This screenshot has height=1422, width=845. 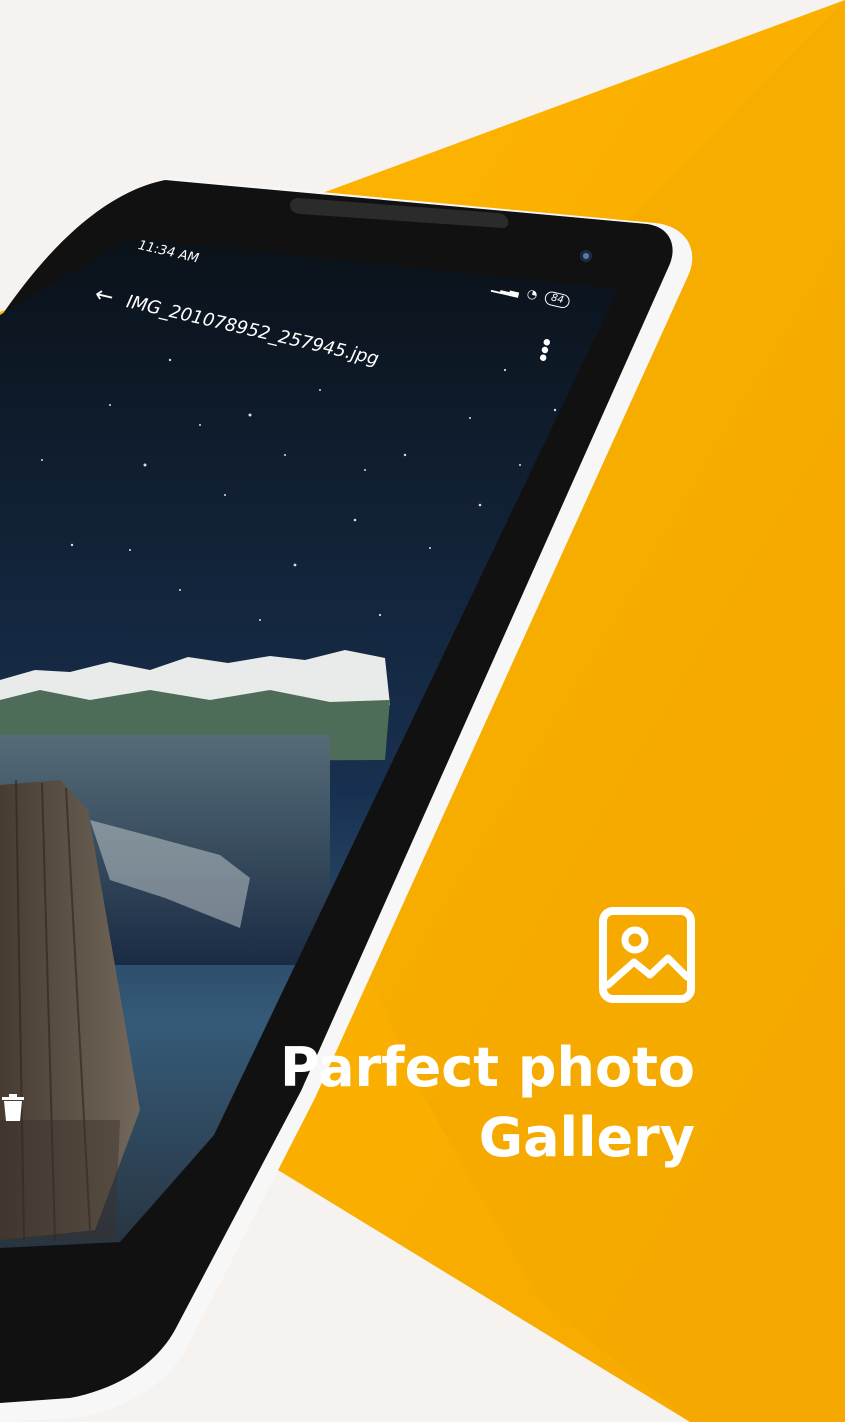 What do you see at coordinates (168, 252) in the screenshot?
I see `status-time: 11:34 AM` at bounding box center [168, 252].